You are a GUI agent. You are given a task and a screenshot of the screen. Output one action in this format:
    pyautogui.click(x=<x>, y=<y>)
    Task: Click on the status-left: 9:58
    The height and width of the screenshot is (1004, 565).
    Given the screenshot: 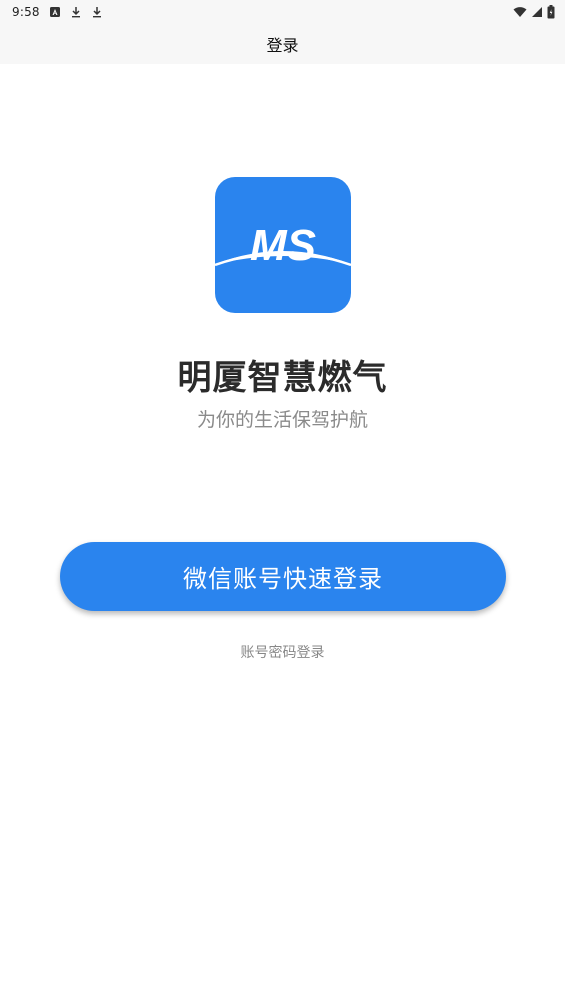 What is the action you would take?
    pyautogui.click(x=57, y=12)
    